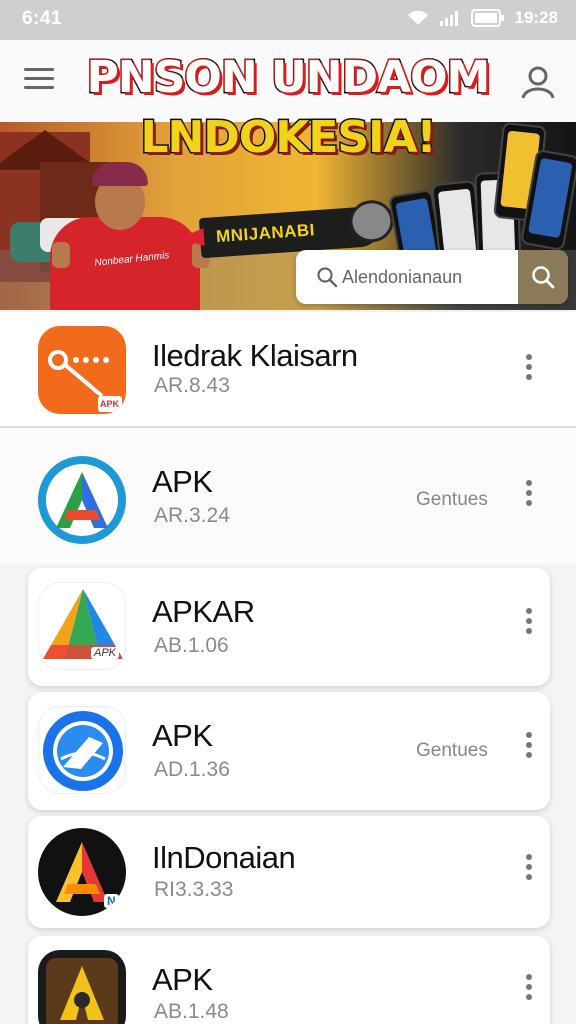 Image resolution: width=576 pixels, height=1024 pixels. I want to click on bird-icon, so click(371, 221).